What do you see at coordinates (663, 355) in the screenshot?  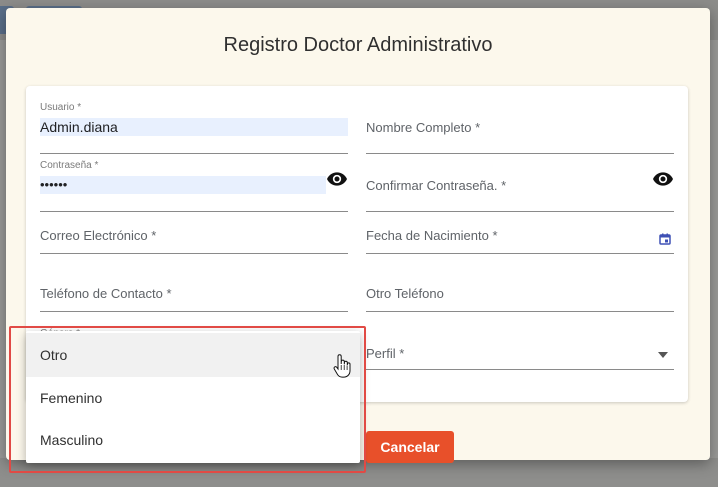 I see `arrow-drop-down-icon` at bounding box center [663, 355].